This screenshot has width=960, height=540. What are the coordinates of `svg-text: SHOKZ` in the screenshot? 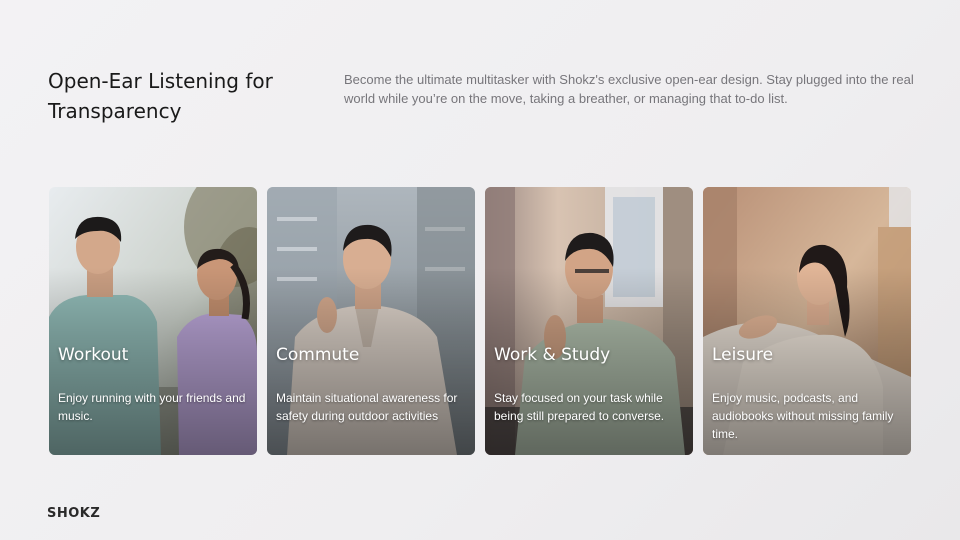 It's located at (73, 513).